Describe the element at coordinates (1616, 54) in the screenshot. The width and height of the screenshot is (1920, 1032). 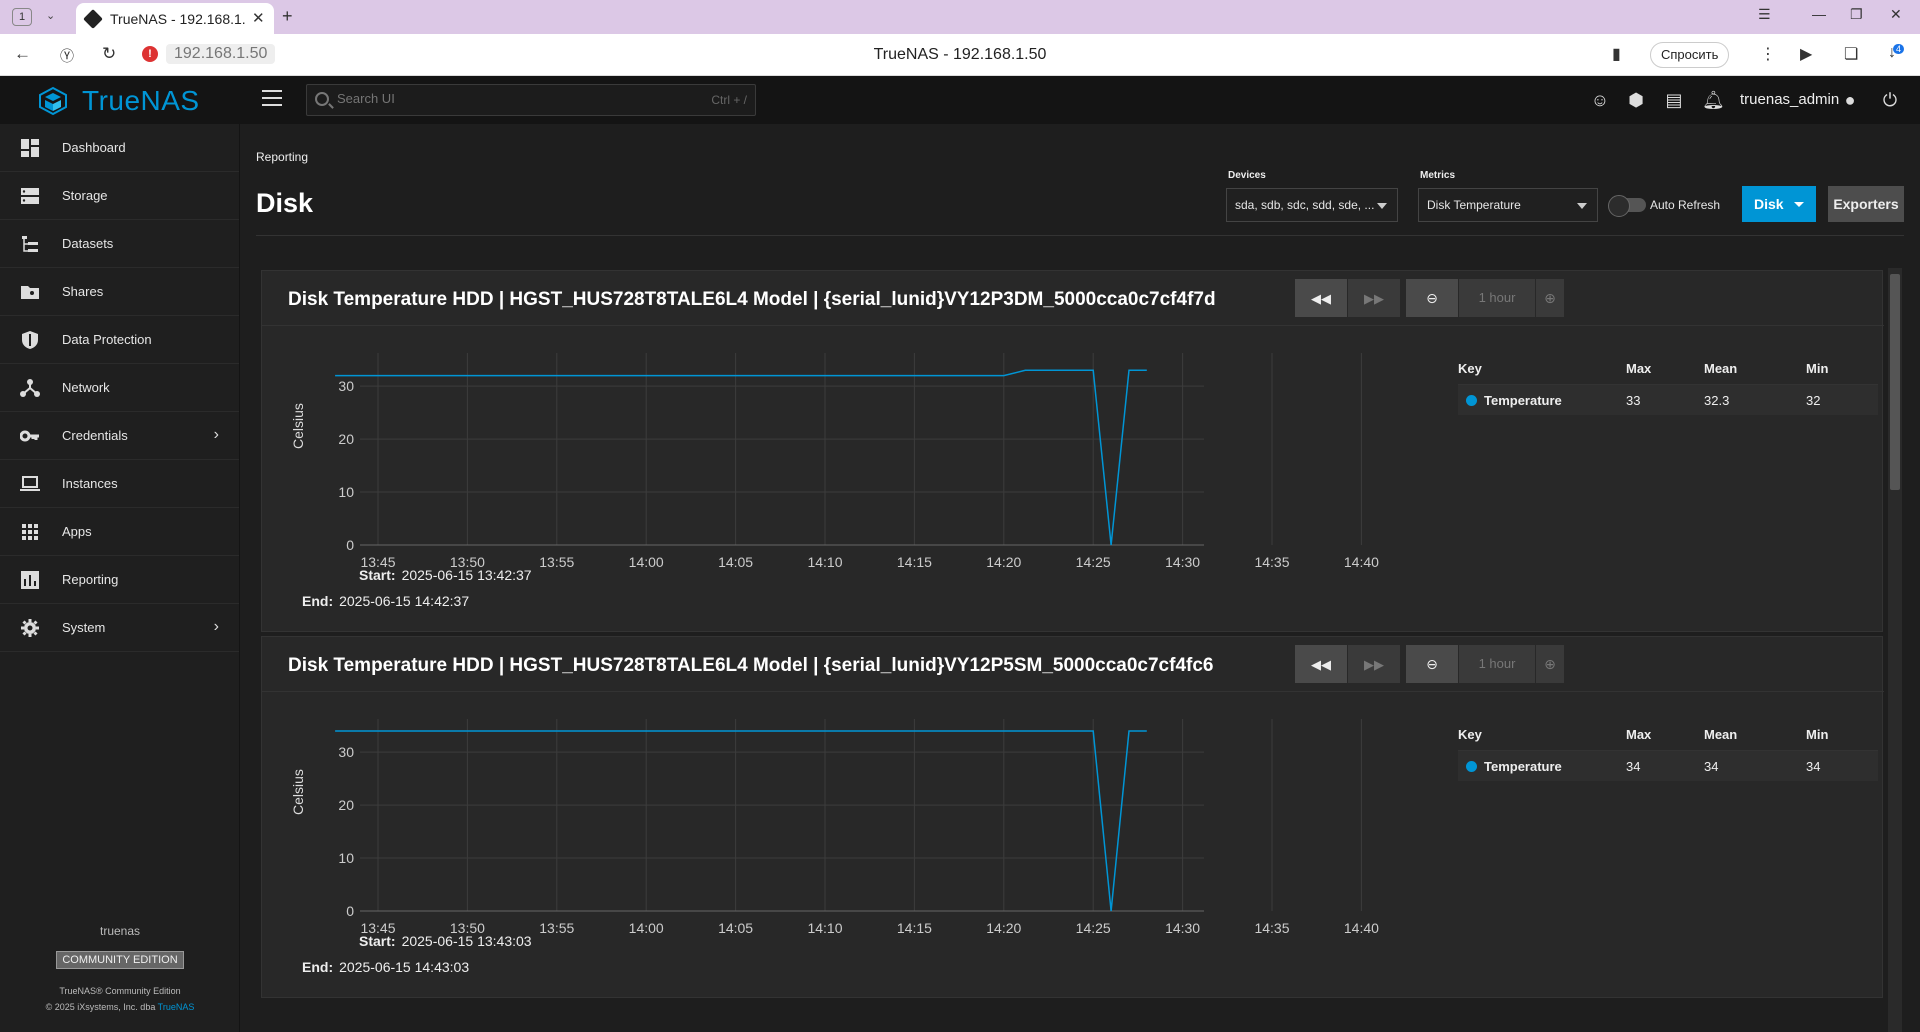
I see `bookmark-icon: ▮` at that location.